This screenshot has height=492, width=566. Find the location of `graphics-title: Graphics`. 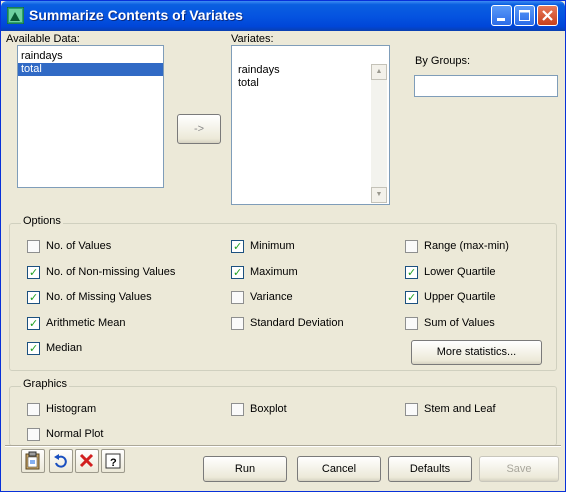

graphics-title: Graphics is located at coordinates (45, 384).